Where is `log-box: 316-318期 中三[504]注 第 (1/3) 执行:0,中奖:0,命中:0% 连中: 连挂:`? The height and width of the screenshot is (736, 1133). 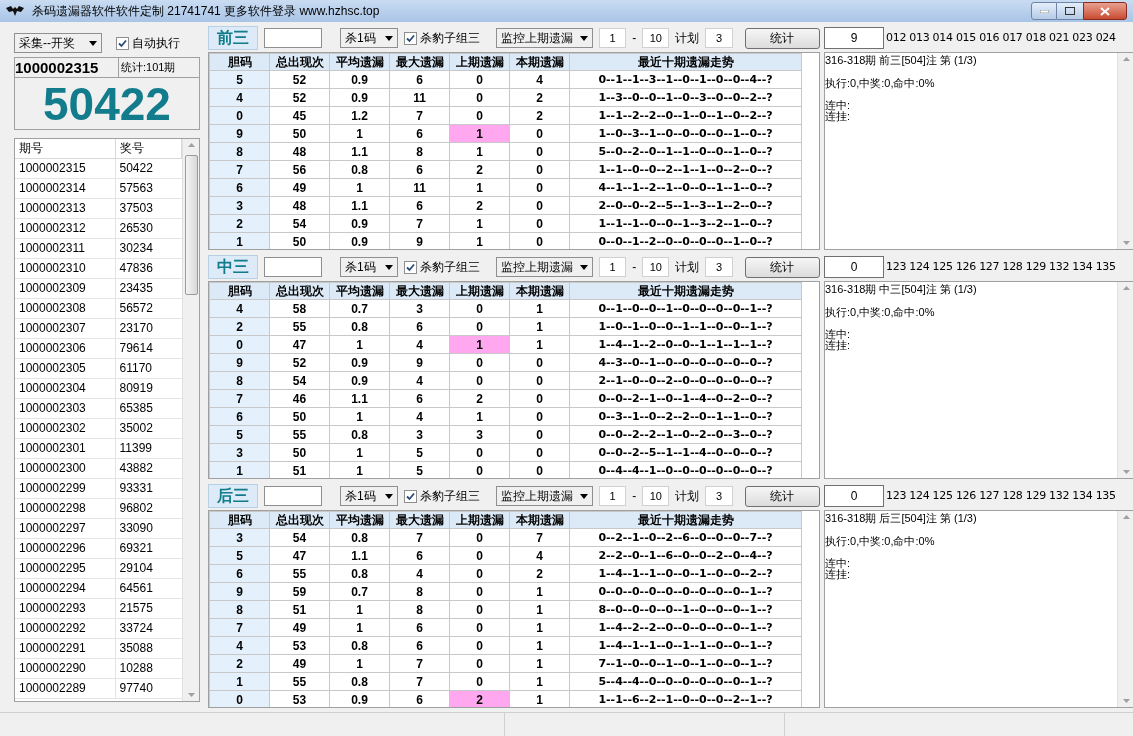 log-box: 316-318期 中三[504]注 第 (1/3) 执行:0,中奖:0,命中:0% 连中: 连挂: is located at coordinates (978, 380).